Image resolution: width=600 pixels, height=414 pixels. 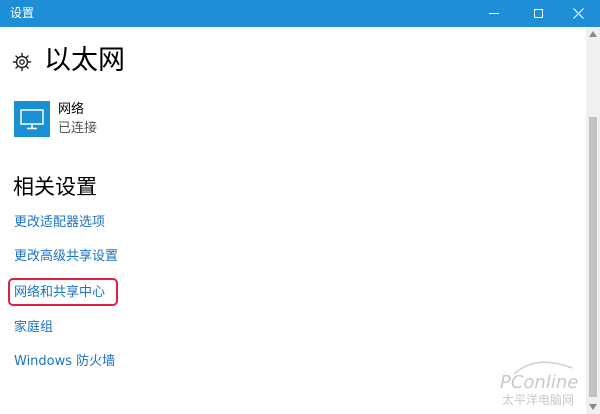 What do you see at coordinates (593, 257) in the screenshot?
I see `scrollbar-thumb` at bounding box center [593, 257].